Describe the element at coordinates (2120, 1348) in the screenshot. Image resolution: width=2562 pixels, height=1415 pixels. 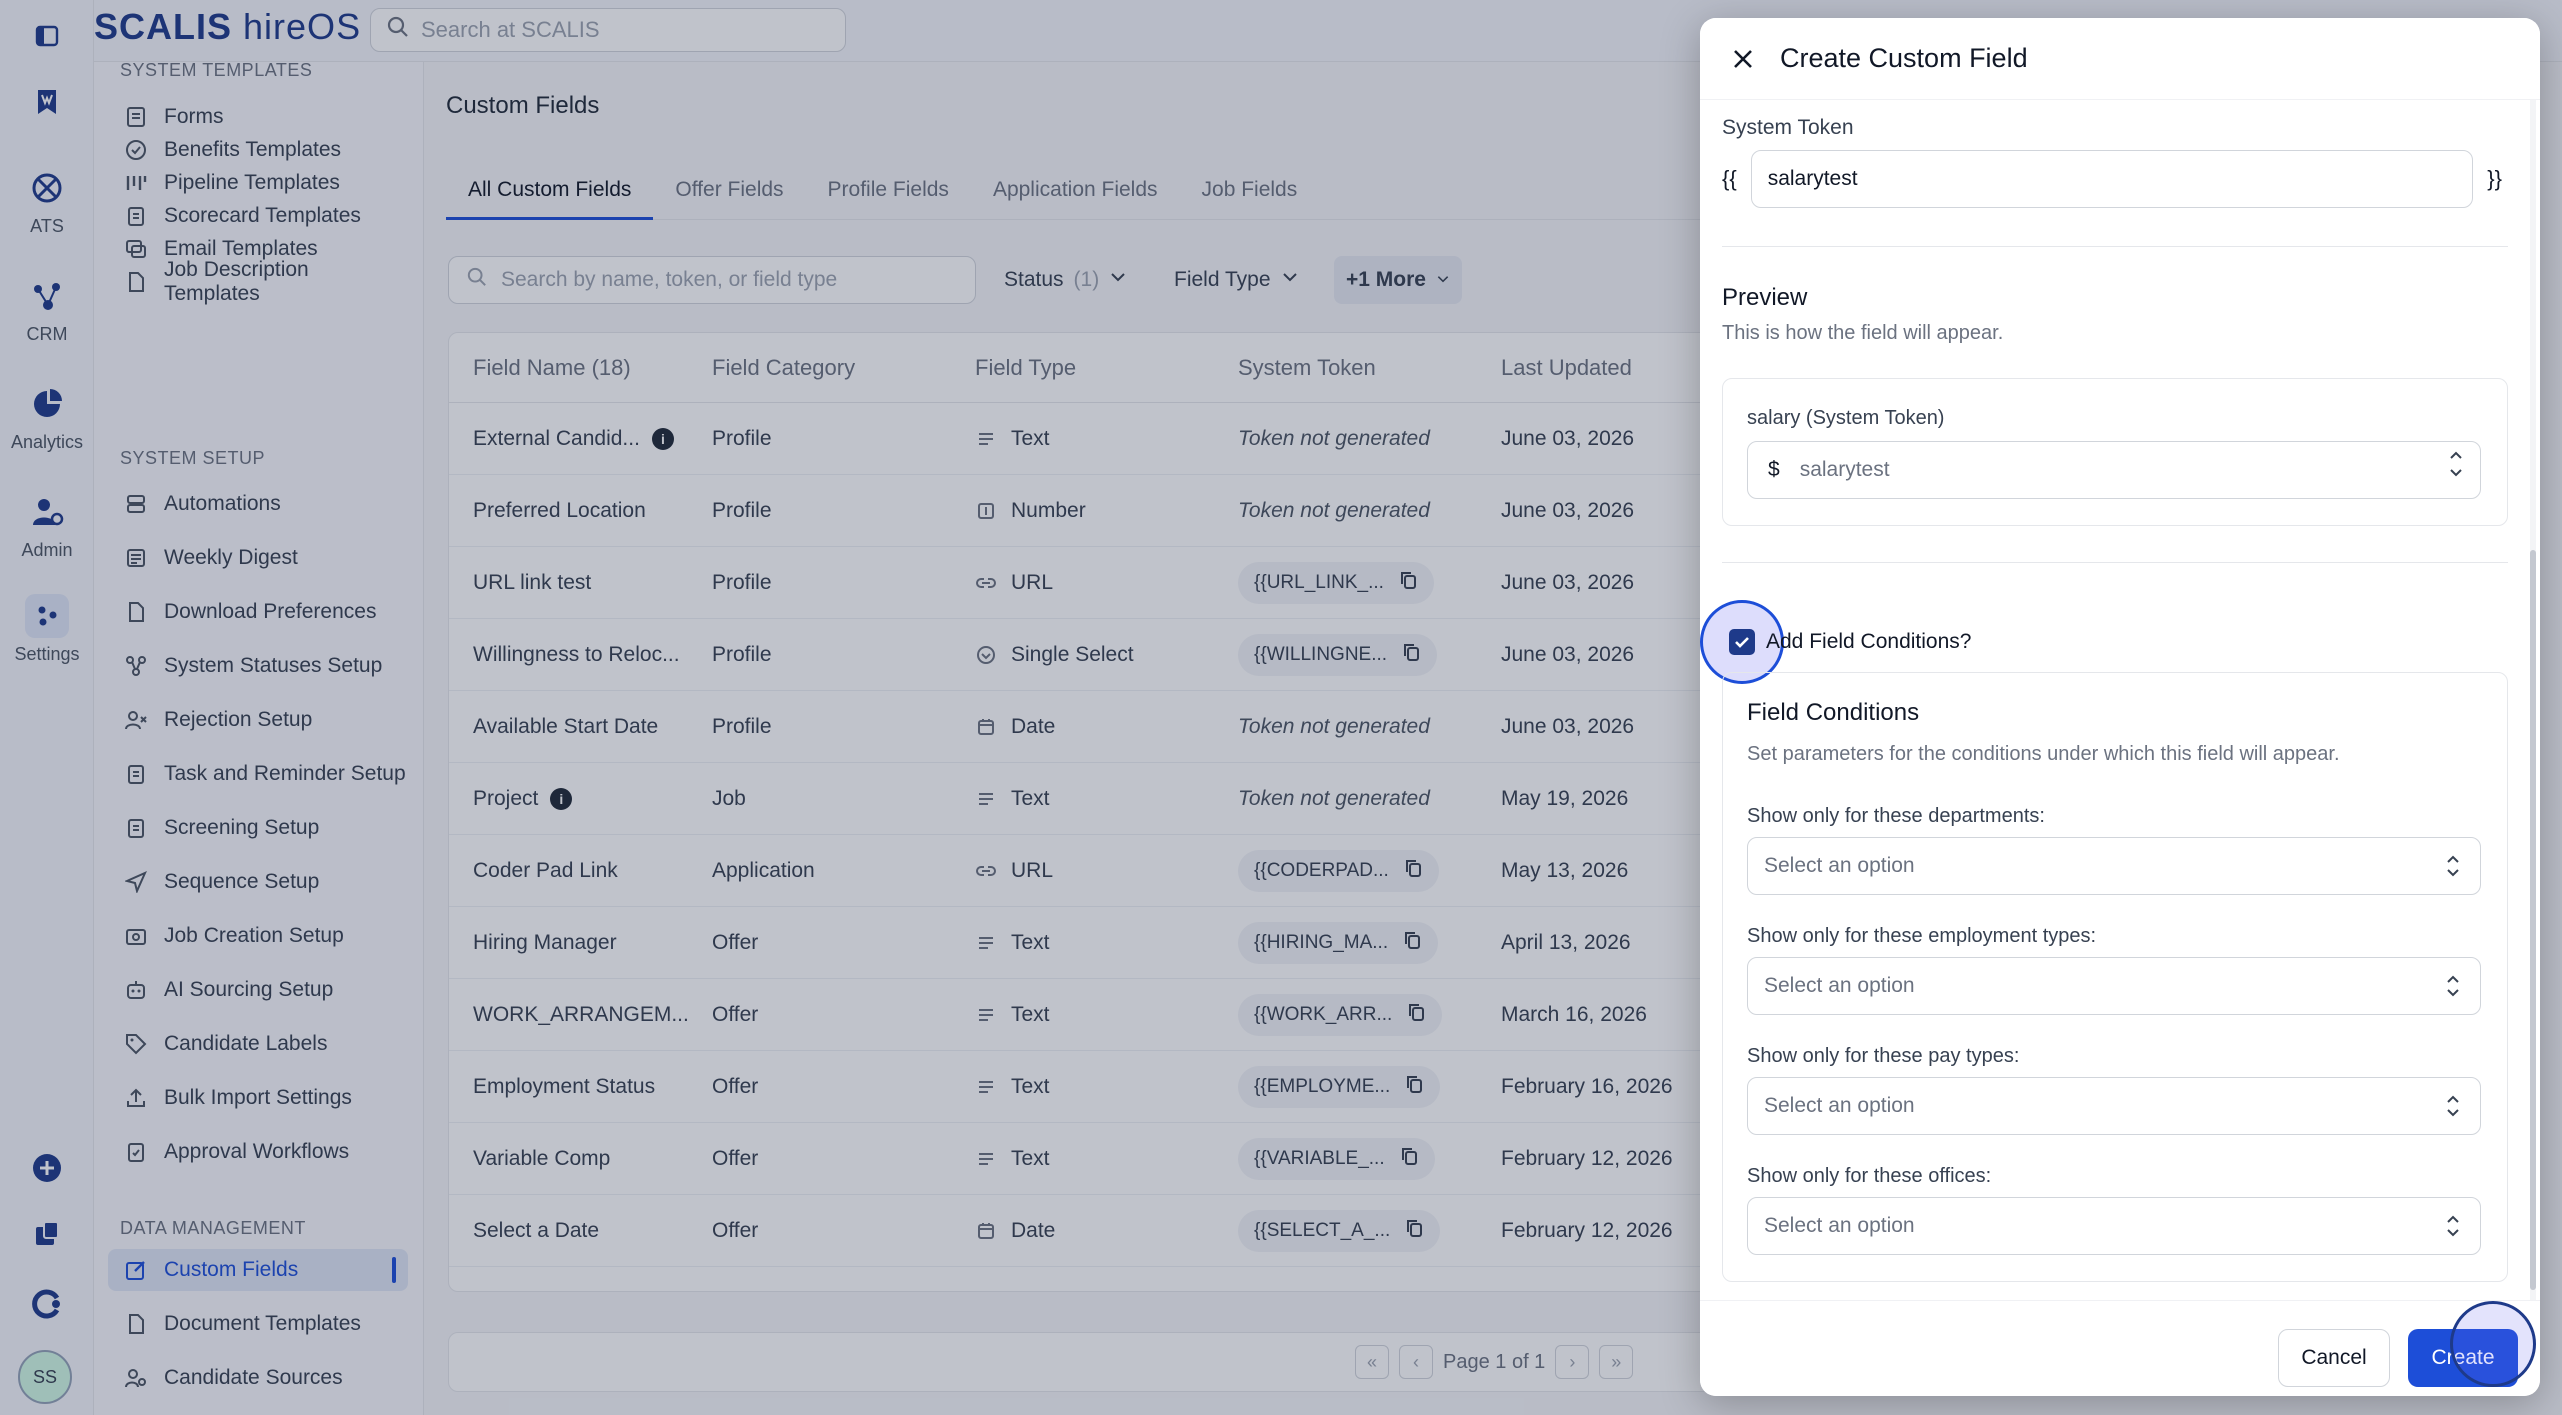
I see `modal-footer: Cancel Create` at that location.